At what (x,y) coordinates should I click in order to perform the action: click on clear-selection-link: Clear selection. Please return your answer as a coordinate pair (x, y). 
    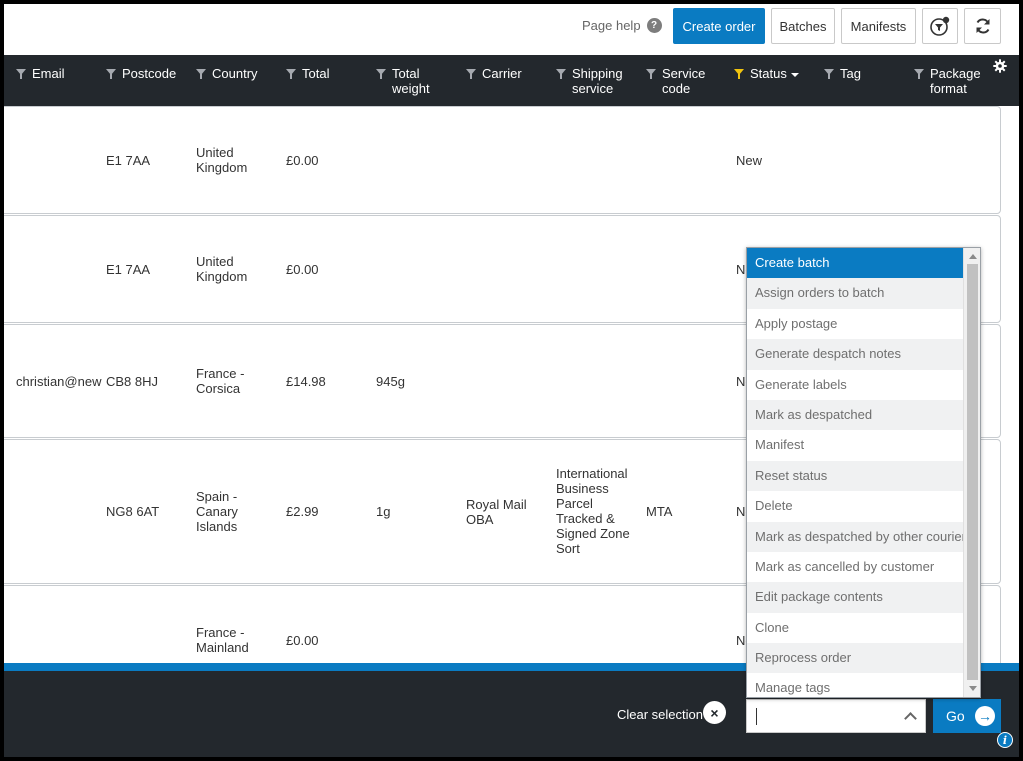
    Looking at the image, I should click on (660, 714).